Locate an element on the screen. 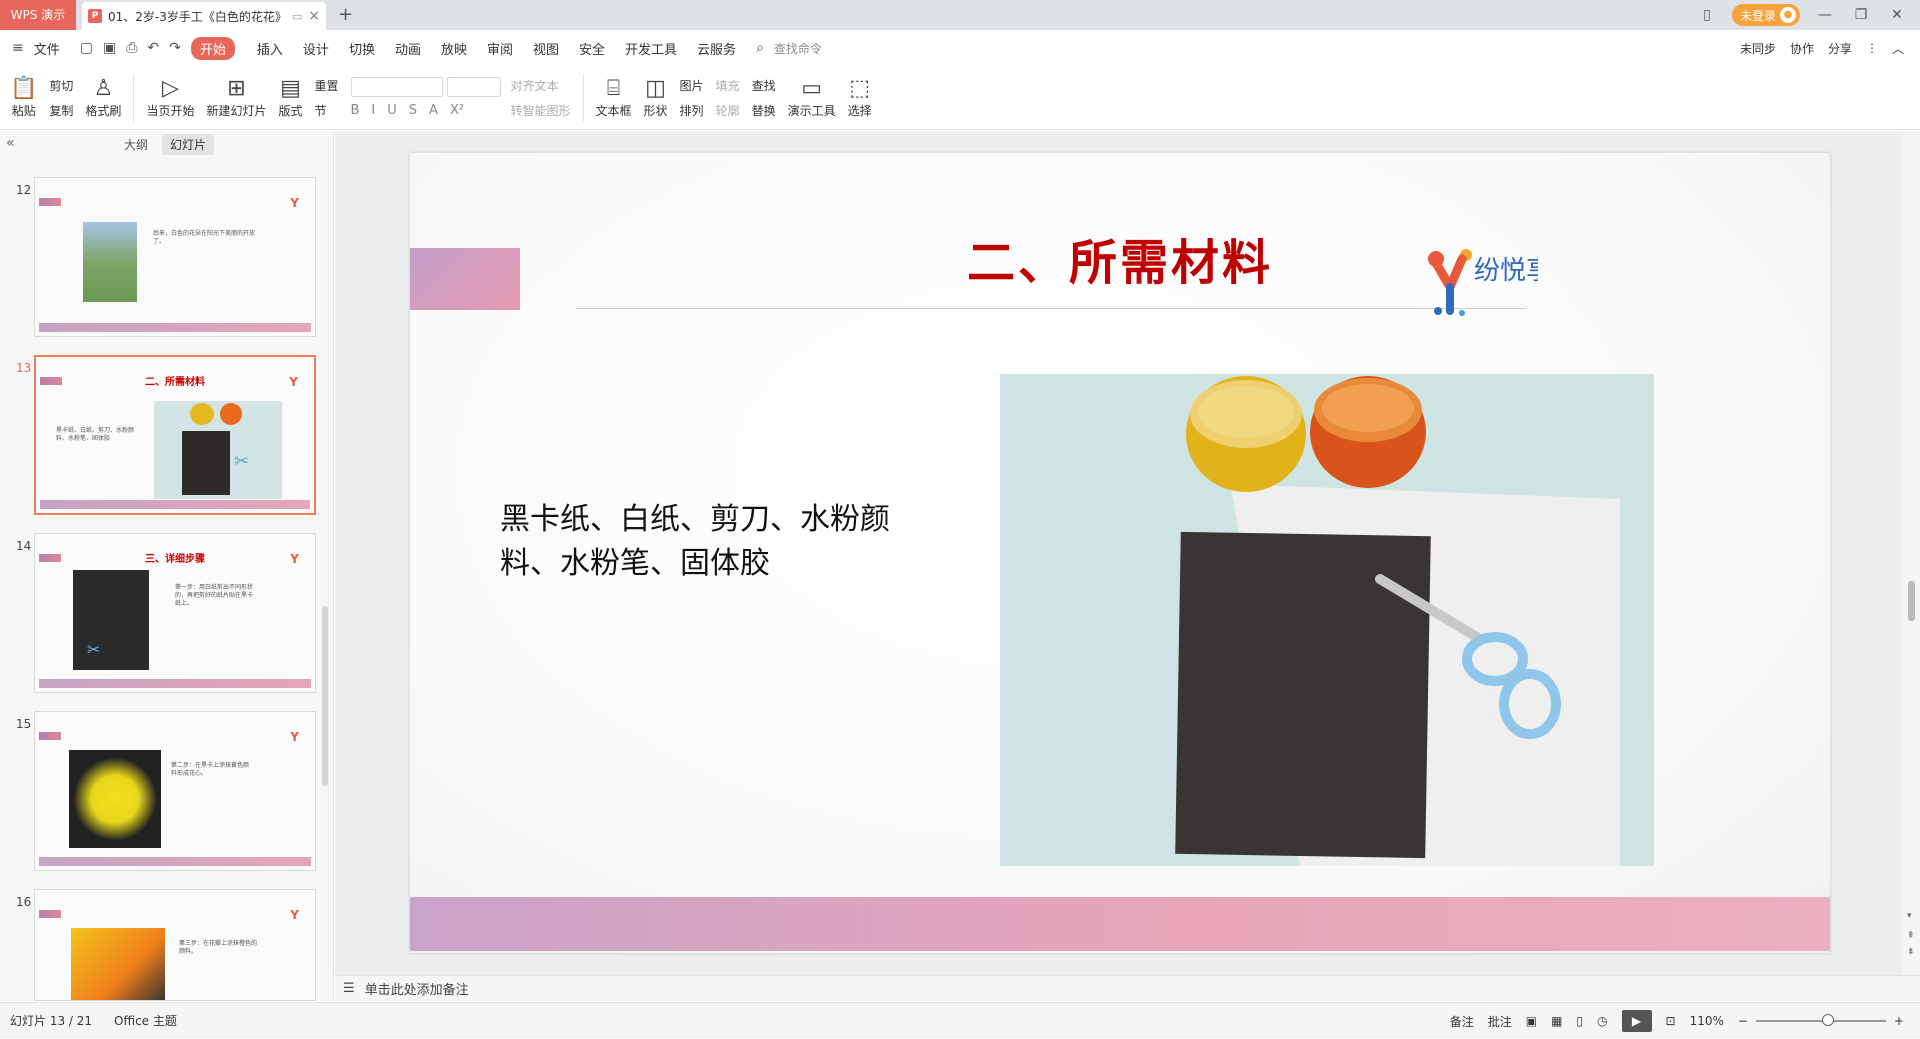  strikethrough-icon: S is located at coordinates (413, 110).